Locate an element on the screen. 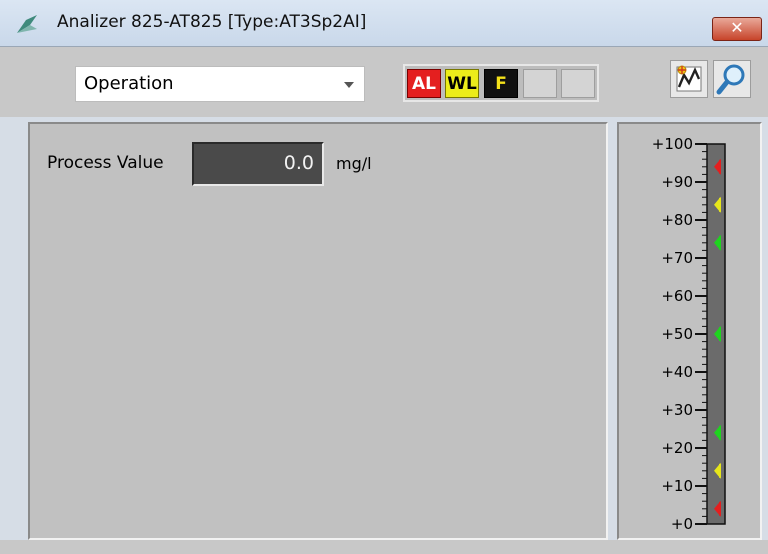 This screenshot has height=554, width=768. scale-tick-label: +10 is located at coordinates (677, 486).